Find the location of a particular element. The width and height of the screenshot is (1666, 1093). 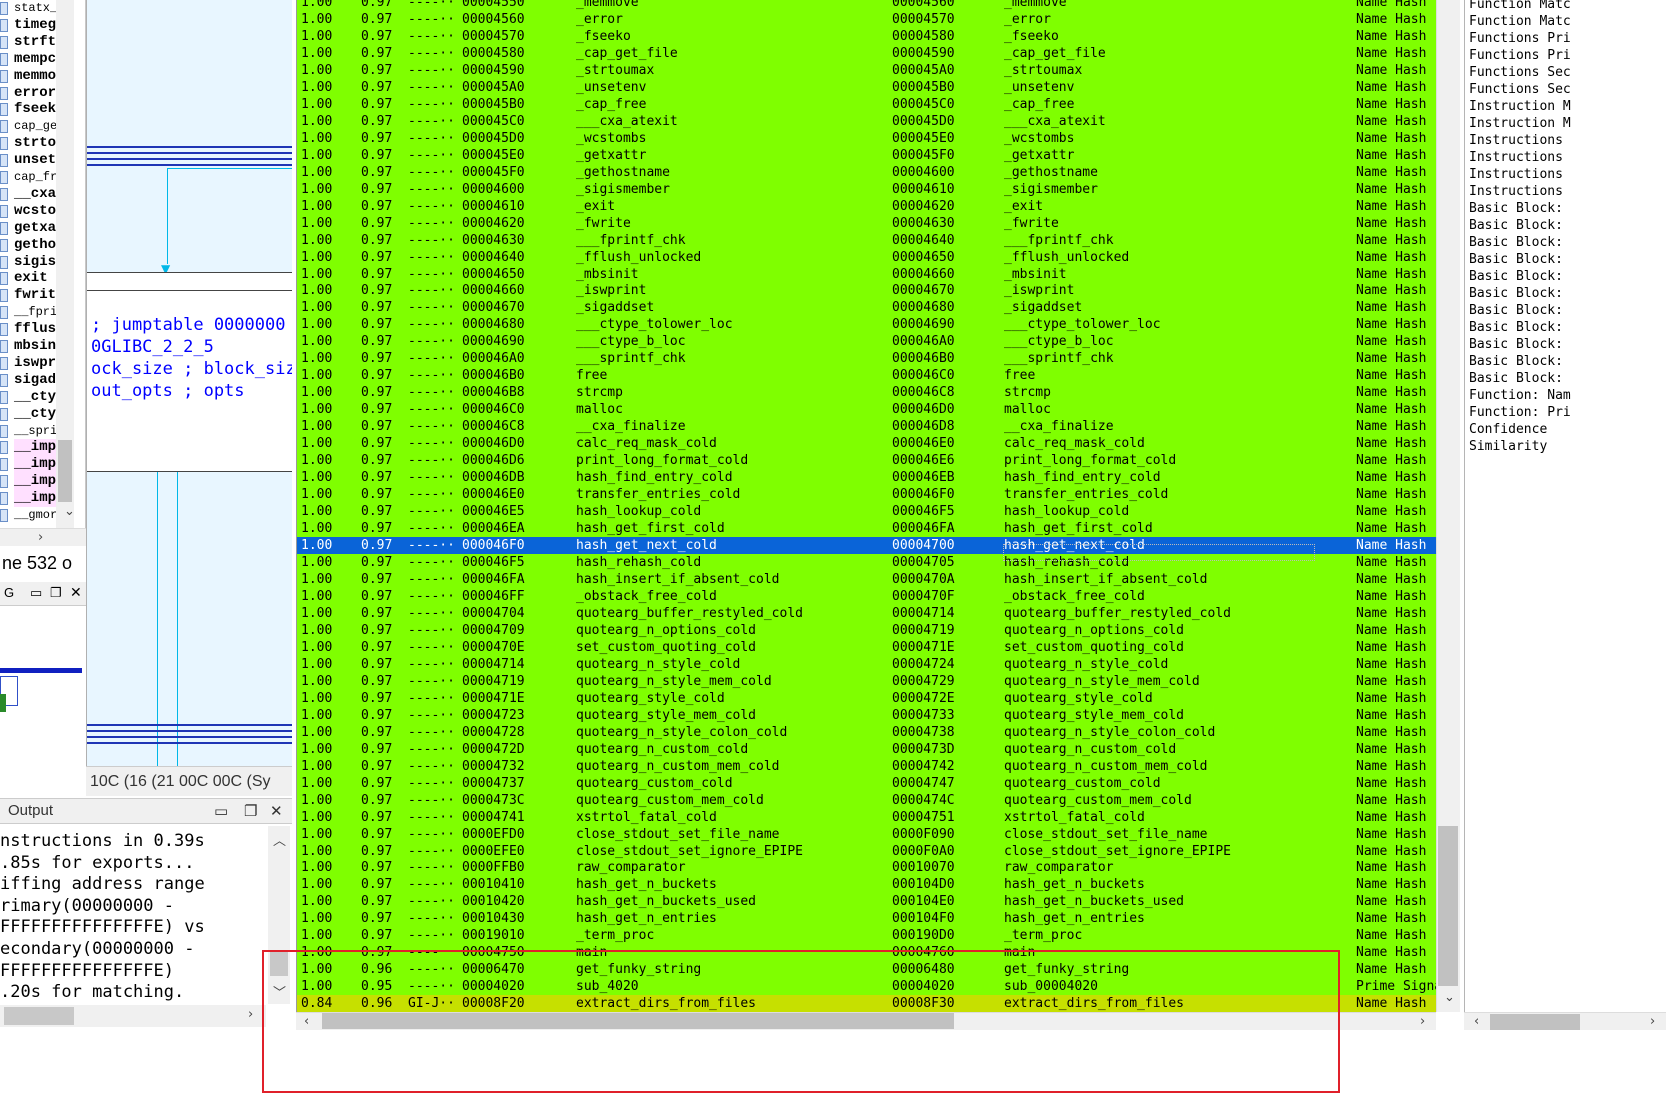

output-hscroll-thumb is located at coordinates (39, 1016).